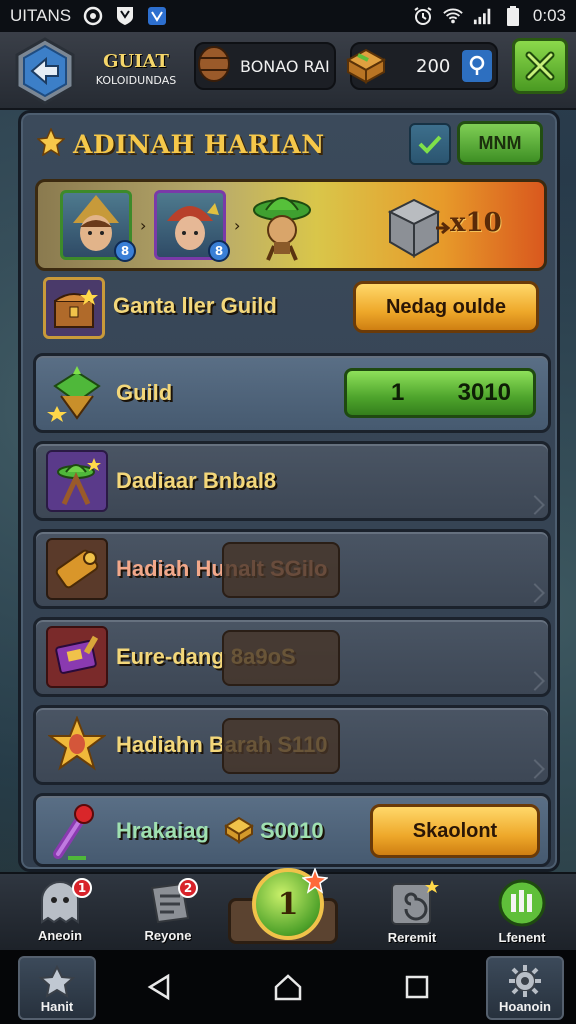 The image size is (576, 1024). I want to click on reward-amount: S0010, so click(292, 830).